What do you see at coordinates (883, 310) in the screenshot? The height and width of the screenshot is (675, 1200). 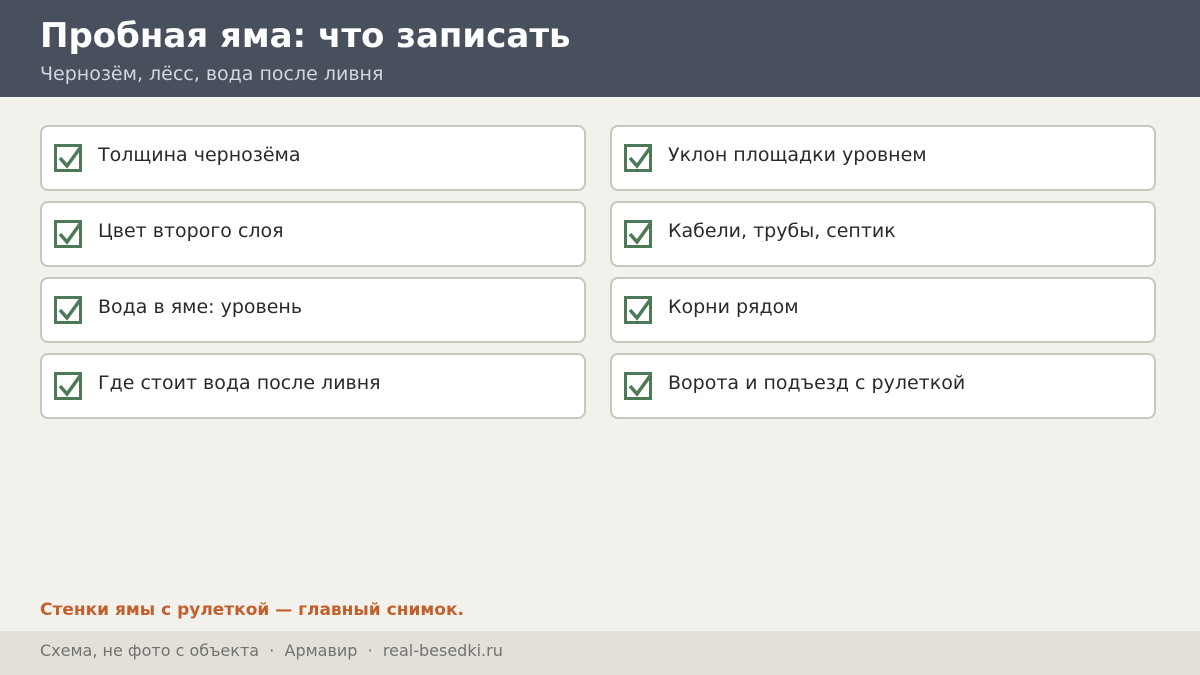 I see `checklist-item: Корни рядом` at bounding box center [883, 310].